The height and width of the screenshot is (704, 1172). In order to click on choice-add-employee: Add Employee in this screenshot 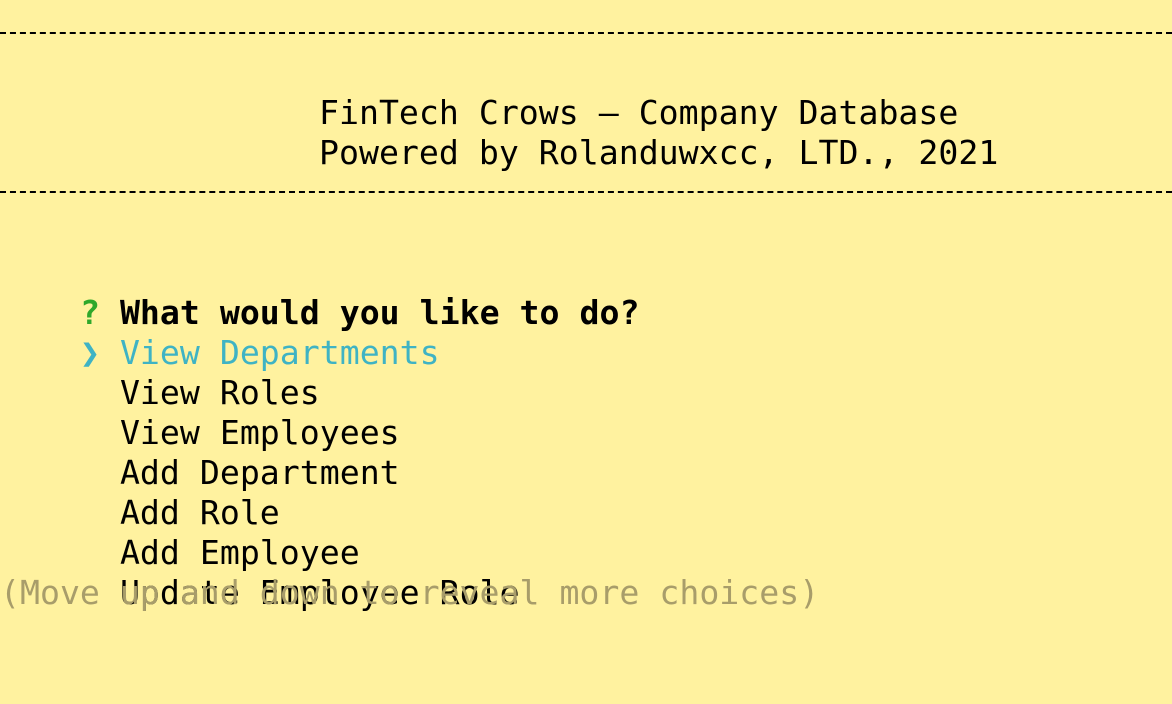, I will do `click(180, 532)`.